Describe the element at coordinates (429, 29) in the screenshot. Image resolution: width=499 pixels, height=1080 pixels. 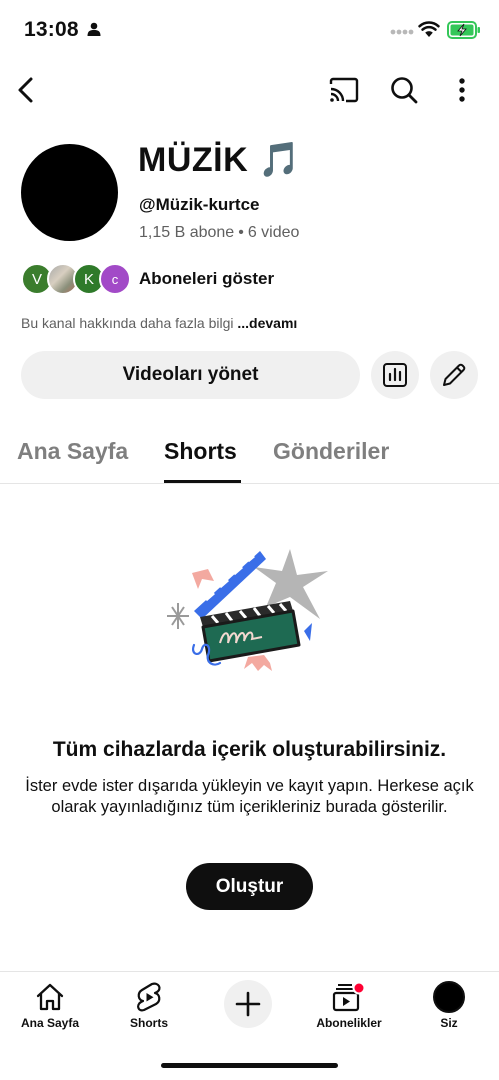
I see `wifi-icon` at that location.